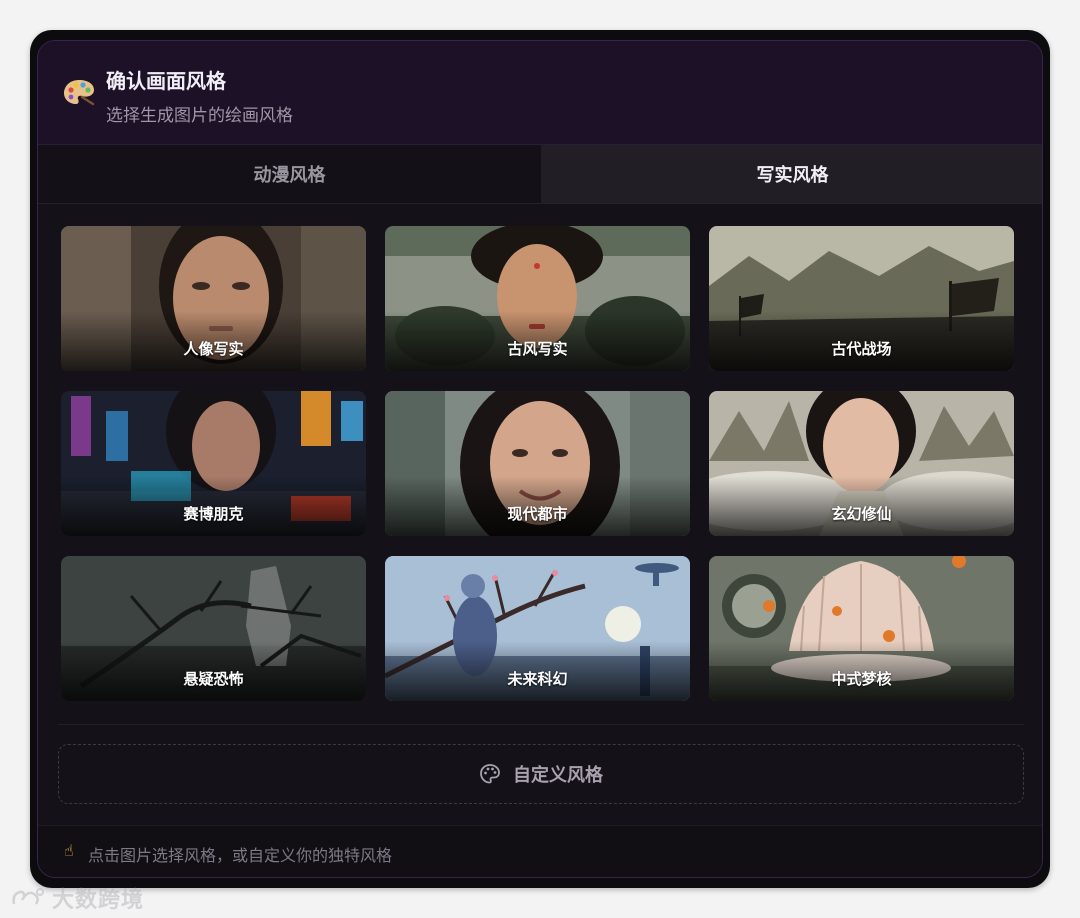 The image size is (1080, 918). What do you see at coordinates (861, 298) in the screenshot?
I see `style-card-battlefield: 古代战场` at bounding box center [861, 298].